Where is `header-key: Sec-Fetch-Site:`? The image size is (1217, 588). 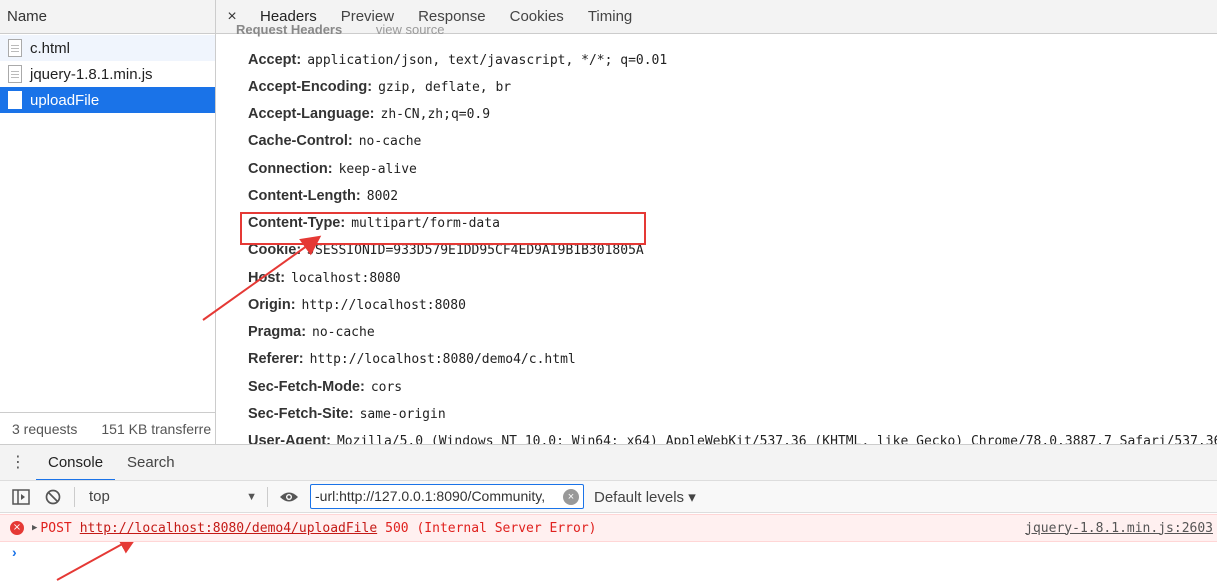 header-key: Sec-Fetch-Site: is located at coordinates (301, 414).